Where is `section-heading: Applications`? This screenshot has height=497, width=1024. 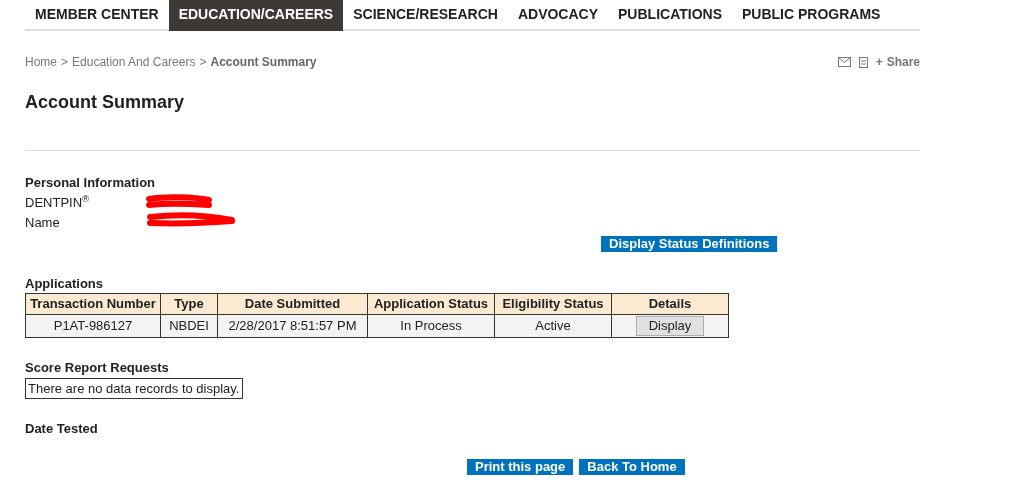 section-heading: Applications is located at coordinates (64, 283).